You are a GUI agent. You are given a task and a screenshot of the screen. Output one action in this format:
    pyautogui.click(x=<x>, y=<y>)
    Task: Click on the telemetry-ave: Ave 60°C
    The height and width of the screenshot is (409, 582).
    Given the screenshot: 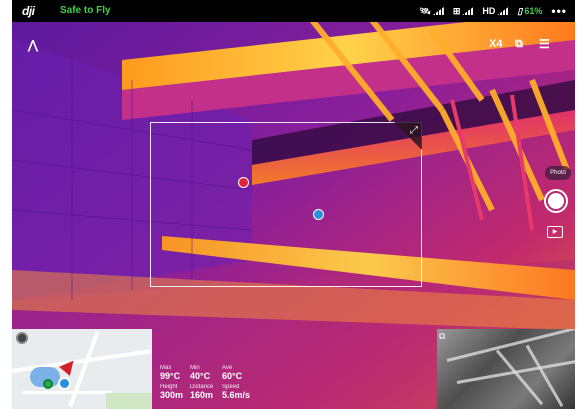 What is the action you would take?
    pyautogui.click(x=232, y=373)
    